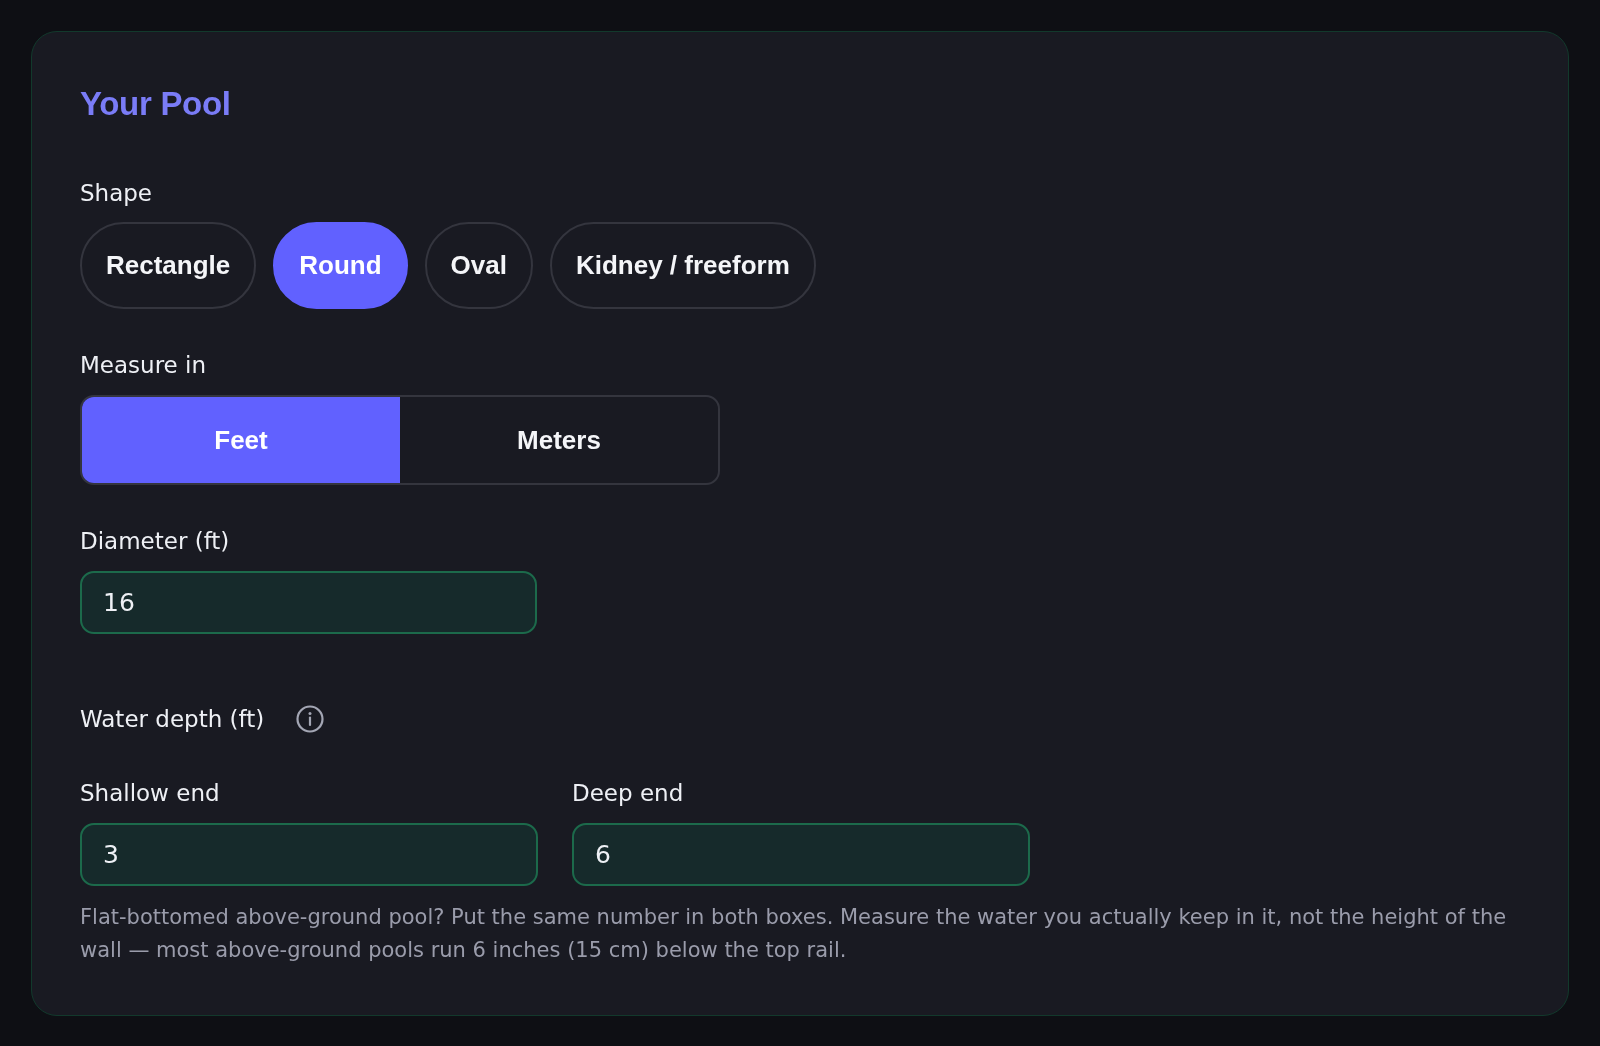 The width and height of the screenshot is (1600, 1046). What do you see at coordinates (308, 602) in the screenshot?
I see `input-field: 16` at bounding box center [308, 602].